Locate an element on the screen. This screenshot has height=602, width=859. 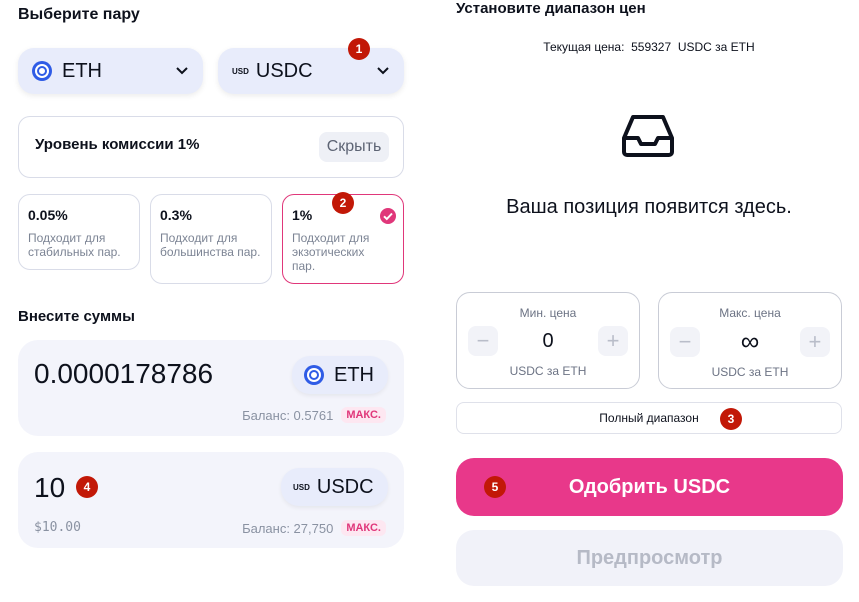
token-b-symbol: USDC is located at coordinates (284, 70).